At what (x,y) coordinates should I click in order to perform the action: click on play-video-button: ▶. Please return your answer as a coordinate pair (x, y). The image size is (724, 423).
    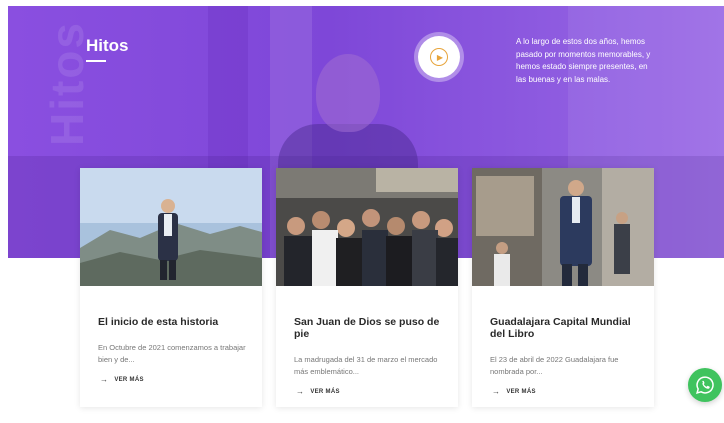
    Looking at the image, I should click on (439, 57).